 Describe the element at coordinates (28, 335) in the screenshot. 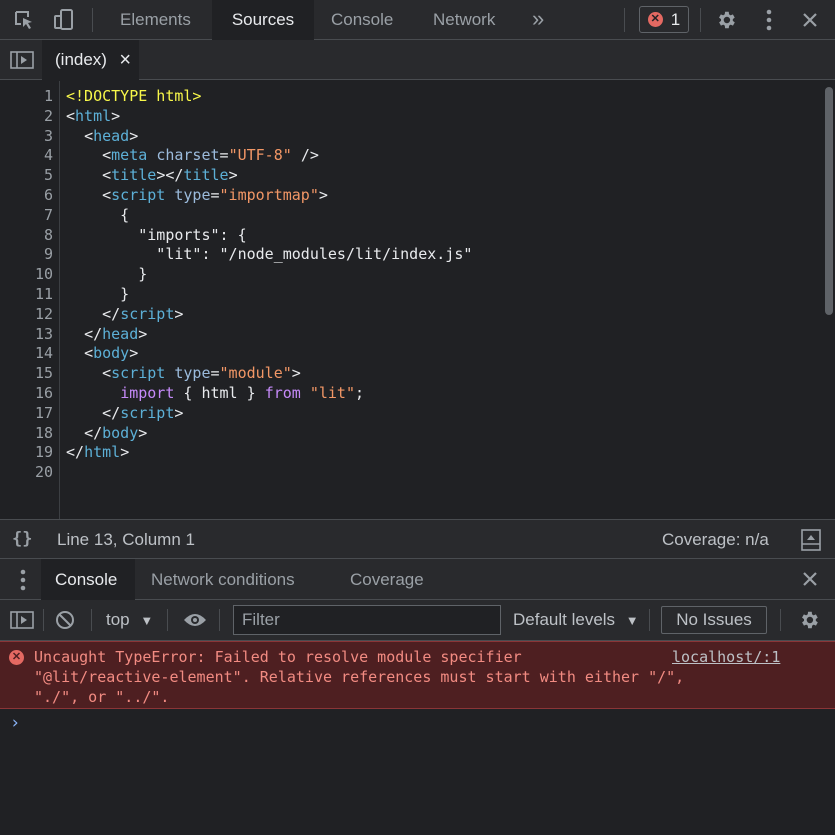

I see `line-number: 13` at that location.